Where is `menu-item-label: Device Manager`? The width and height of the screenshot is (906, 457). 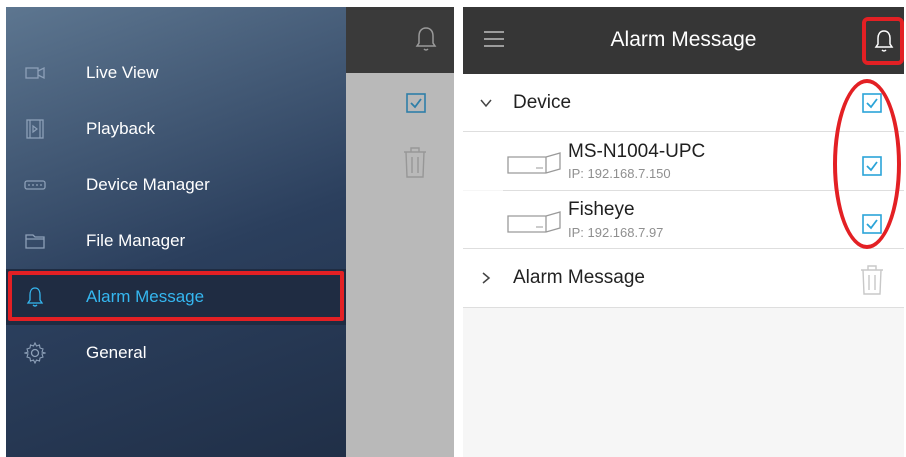
menu-item-label: Device Manager is located at coordinates (148, 184).